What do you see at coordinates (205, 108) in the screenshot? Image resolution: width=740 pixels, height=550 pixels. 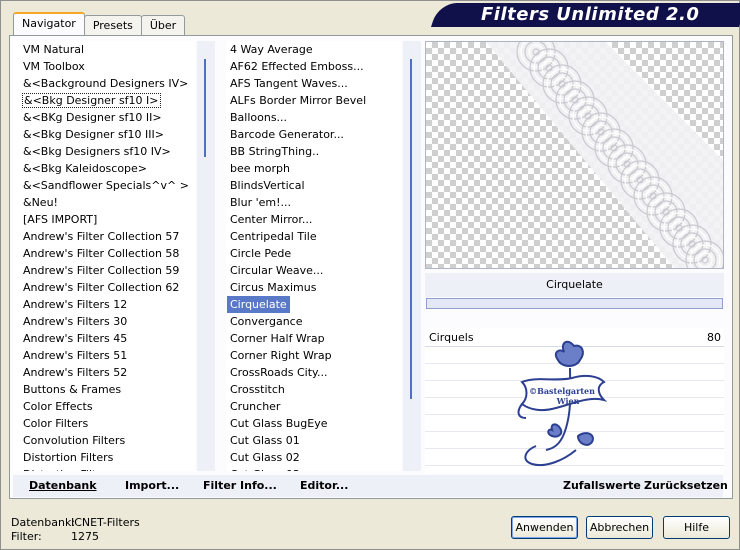 I see `category-scroll-thumb` at bounding box center [205, 108].